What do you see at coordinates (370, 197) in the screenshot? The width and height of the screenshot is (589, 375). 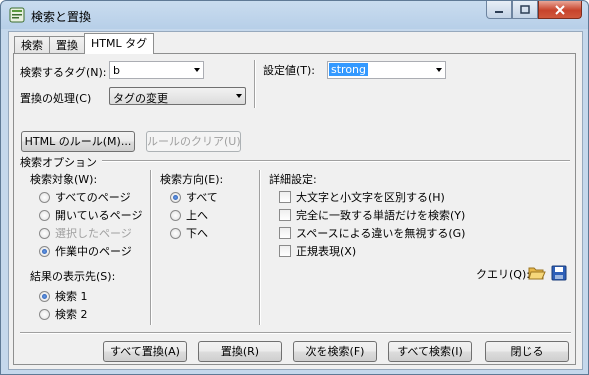 I see `checkbox-label: 大文字と小文字を区別する(H)` at bounding box center [370, 197].